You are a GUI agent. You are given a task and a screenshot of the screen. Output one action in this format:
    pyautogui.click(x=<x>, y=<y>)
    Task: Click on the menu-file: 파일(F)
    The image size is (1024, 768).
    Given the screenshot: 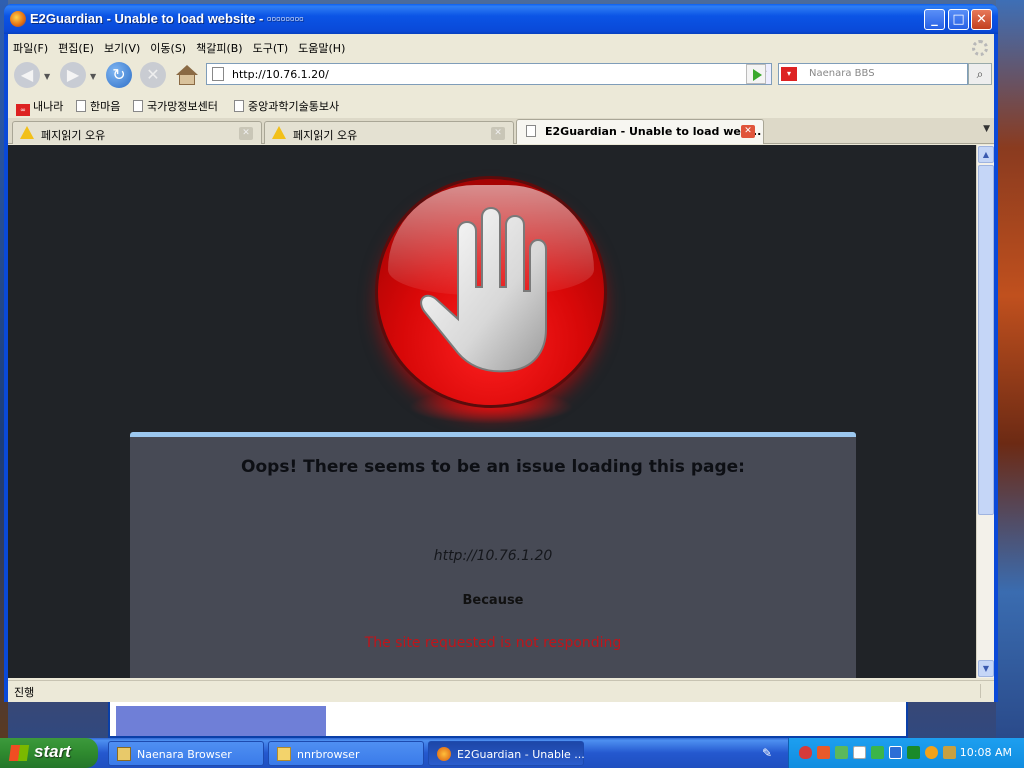 What is the action you would take?
    pyautogui.click(x=30, y=48)
    